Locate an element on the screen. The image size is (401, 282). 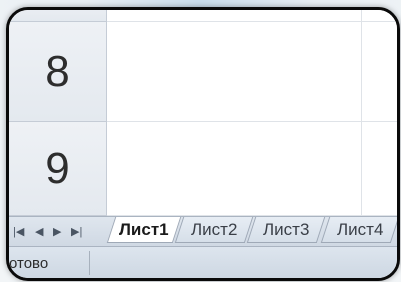
tab-sheet-3: Лист3 is located at coordinates (286, 230).